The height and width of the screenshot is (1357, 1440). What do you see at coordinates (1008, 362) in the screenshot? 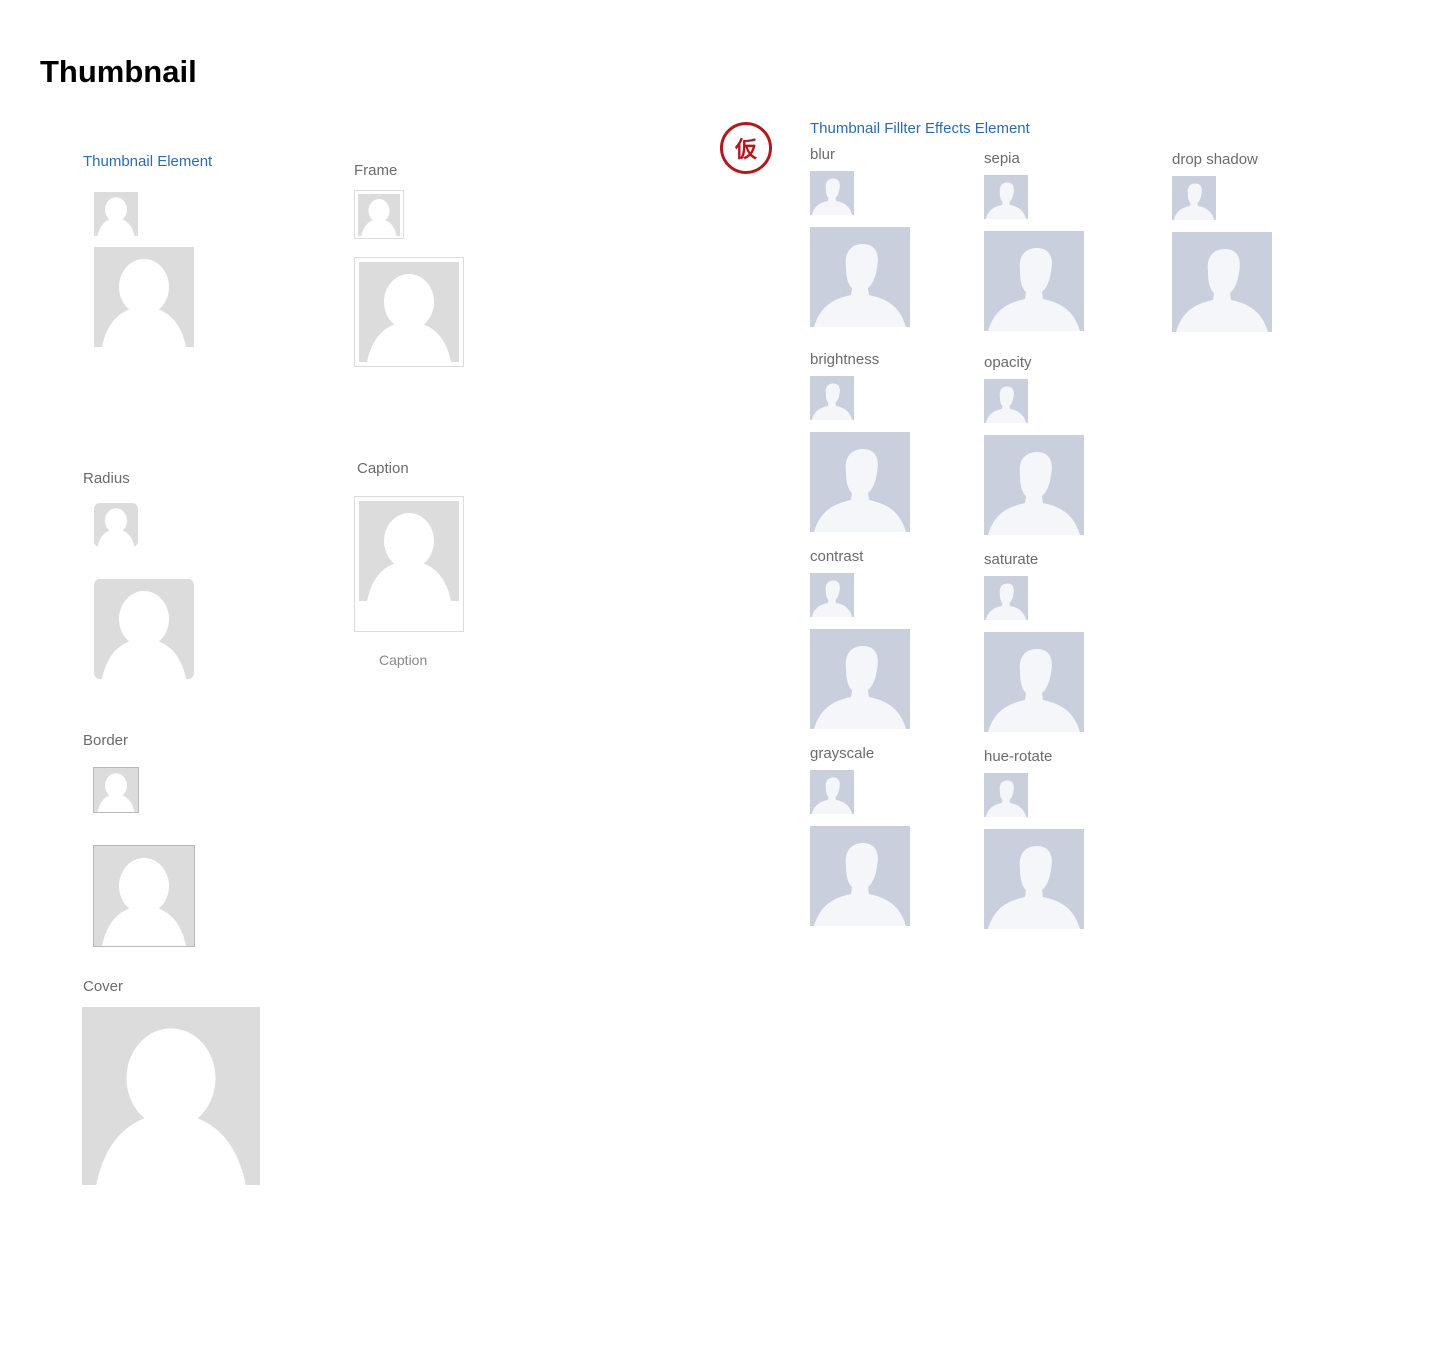
I see `opacity-label: opacity` at bounding box center [1008, 362].